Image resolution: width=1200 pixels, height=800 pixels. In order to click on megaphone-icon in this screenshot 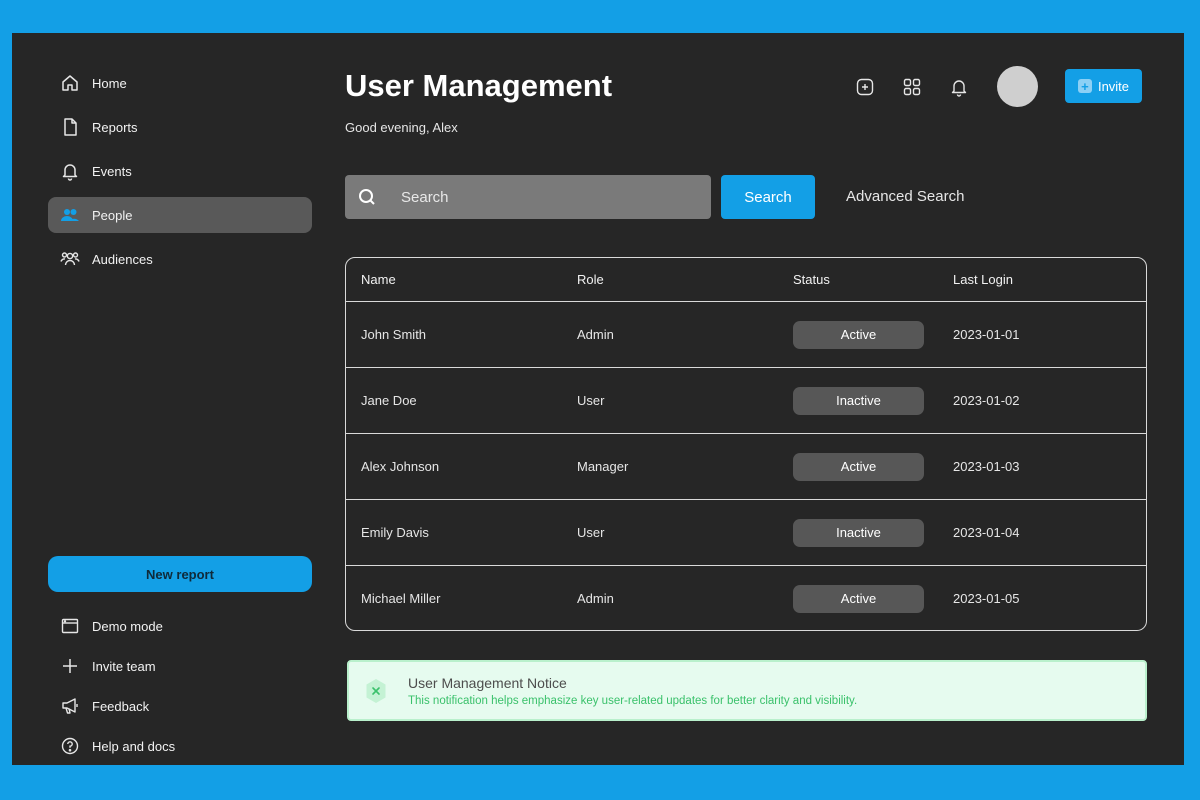, I will do `click(70, 706)`.